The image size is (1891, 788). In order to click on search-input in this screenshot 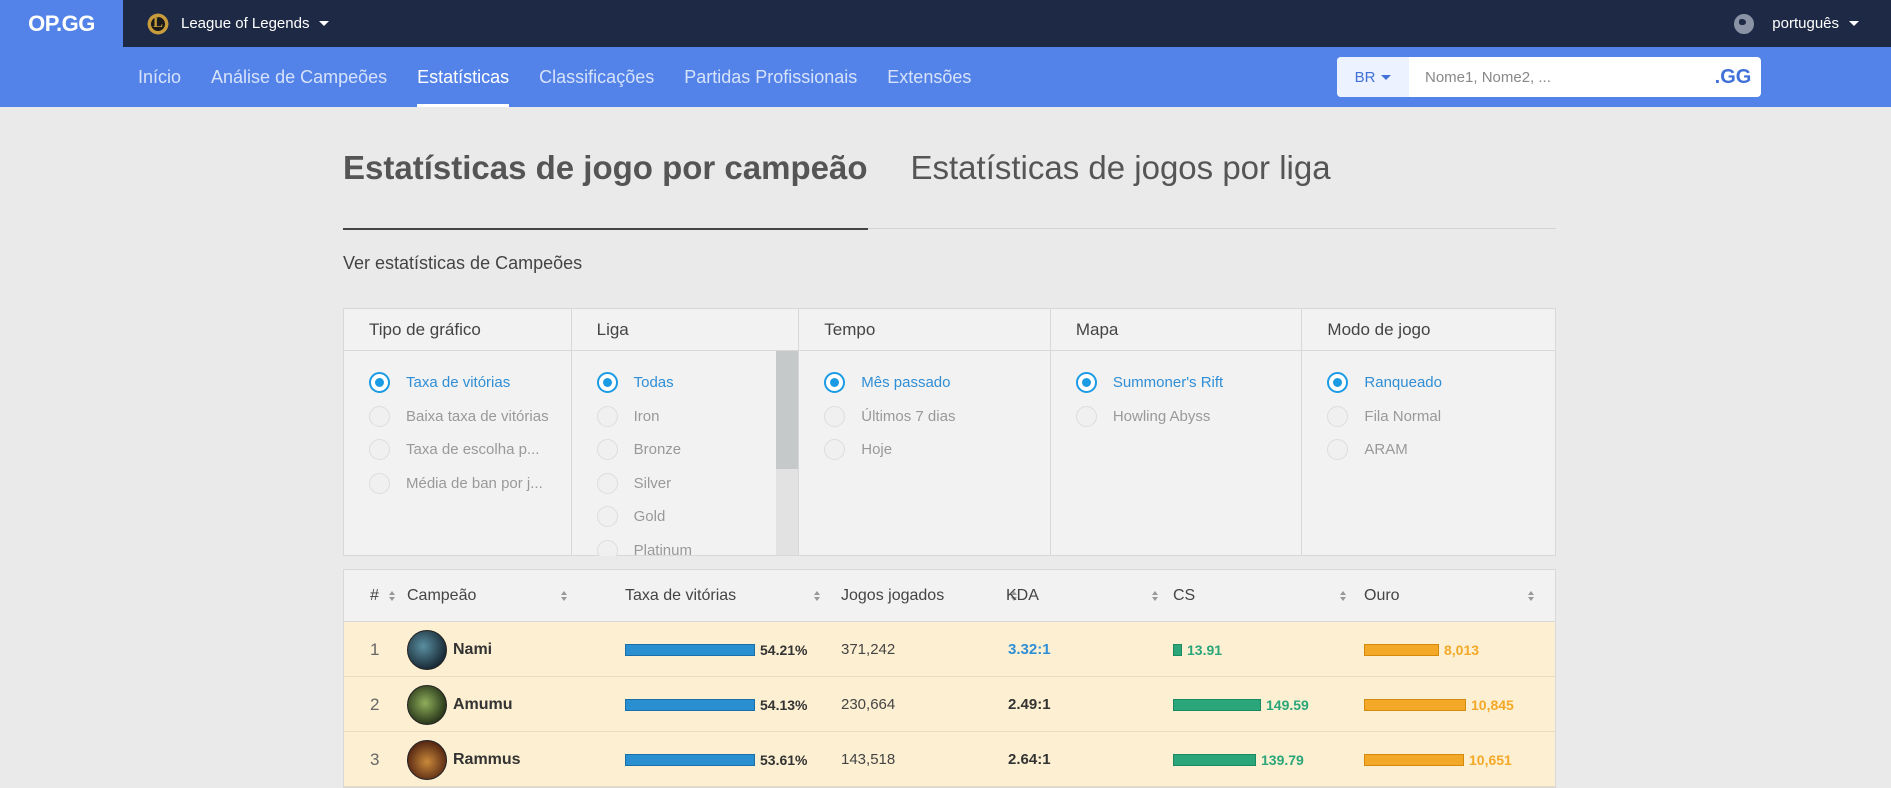, I will do `click(1557, 77)`.